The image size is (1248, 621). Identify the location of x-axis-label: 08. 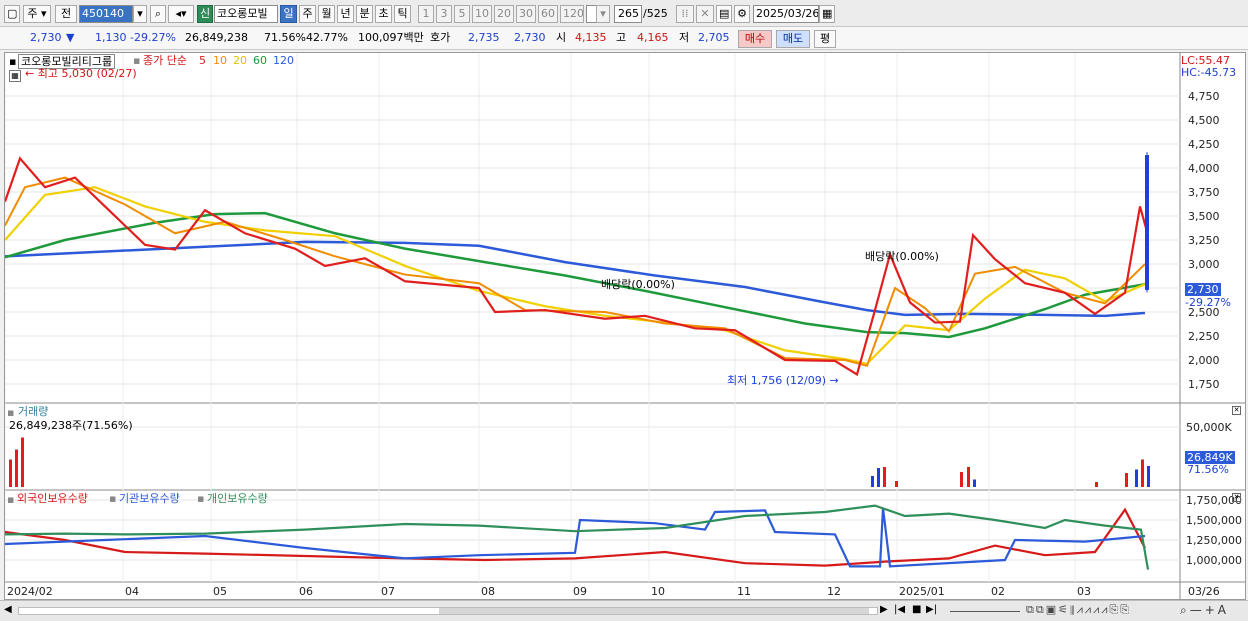
(488, 591).